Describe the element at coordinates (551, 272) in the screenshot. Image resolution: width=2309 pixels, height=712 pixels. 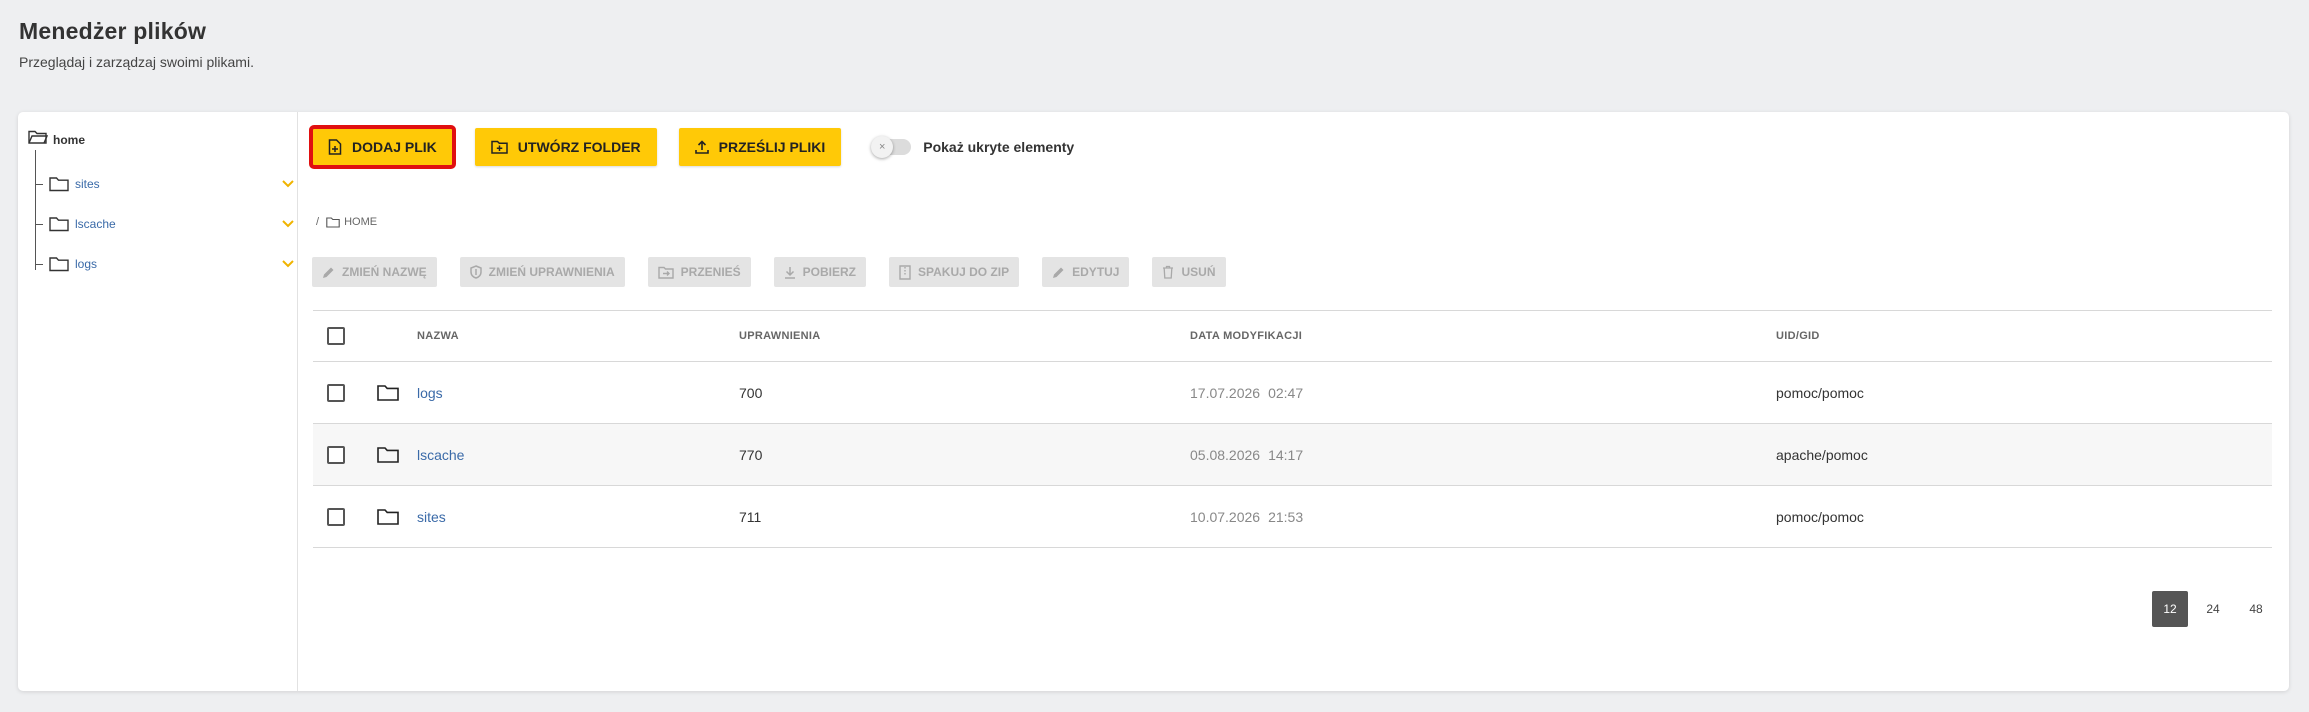
I see `change-permissions-label: ZMIEŃ UPRAWNIENIA` at that location.